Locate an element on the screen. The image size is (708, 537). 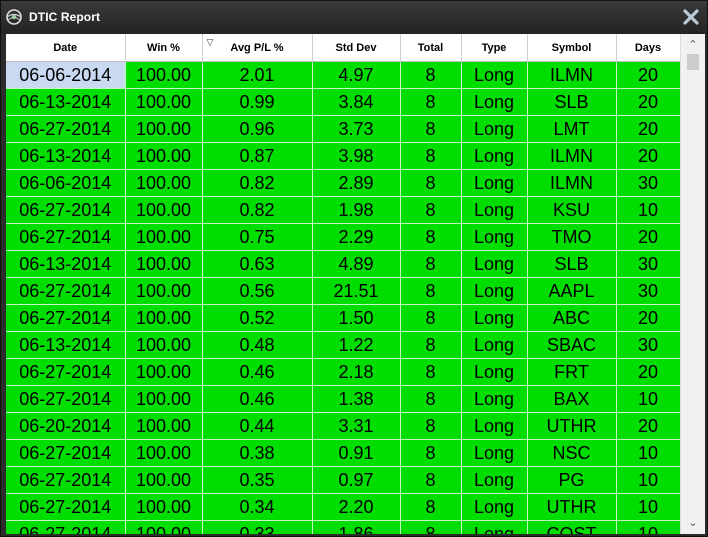
cell-symbol: UTHR is located at coordinates (572, 426).